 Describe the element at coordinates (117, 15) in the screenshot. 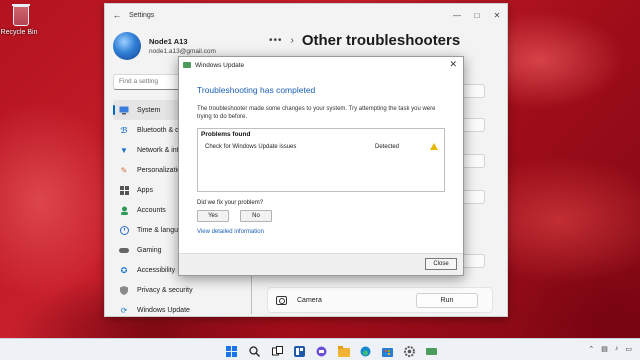

I see `back-arrow-icon: ←` at that location.